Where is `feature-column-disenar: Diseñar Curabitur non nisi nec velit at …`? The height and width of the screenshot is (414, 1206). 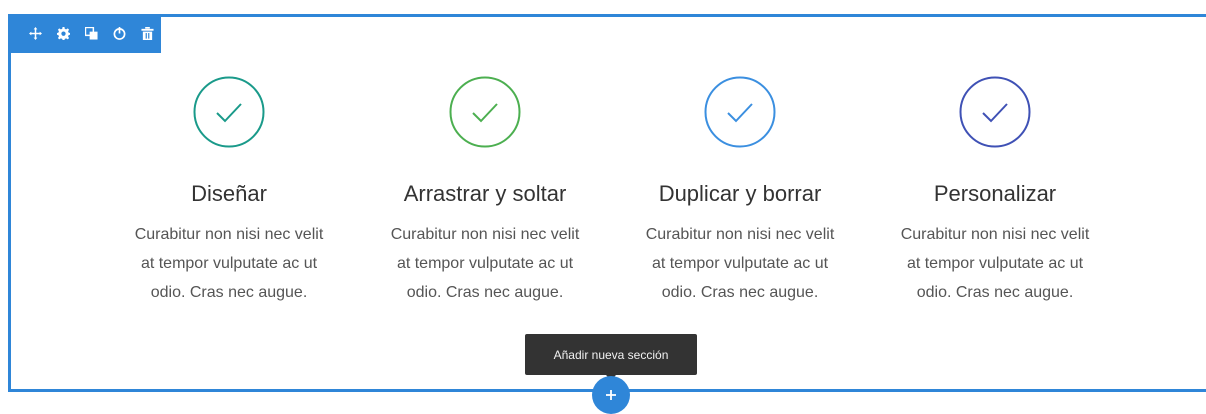
feature-column-disenar: Diseñar Curabitur non nisi nec velit at … is located at coordinates (229, 191).